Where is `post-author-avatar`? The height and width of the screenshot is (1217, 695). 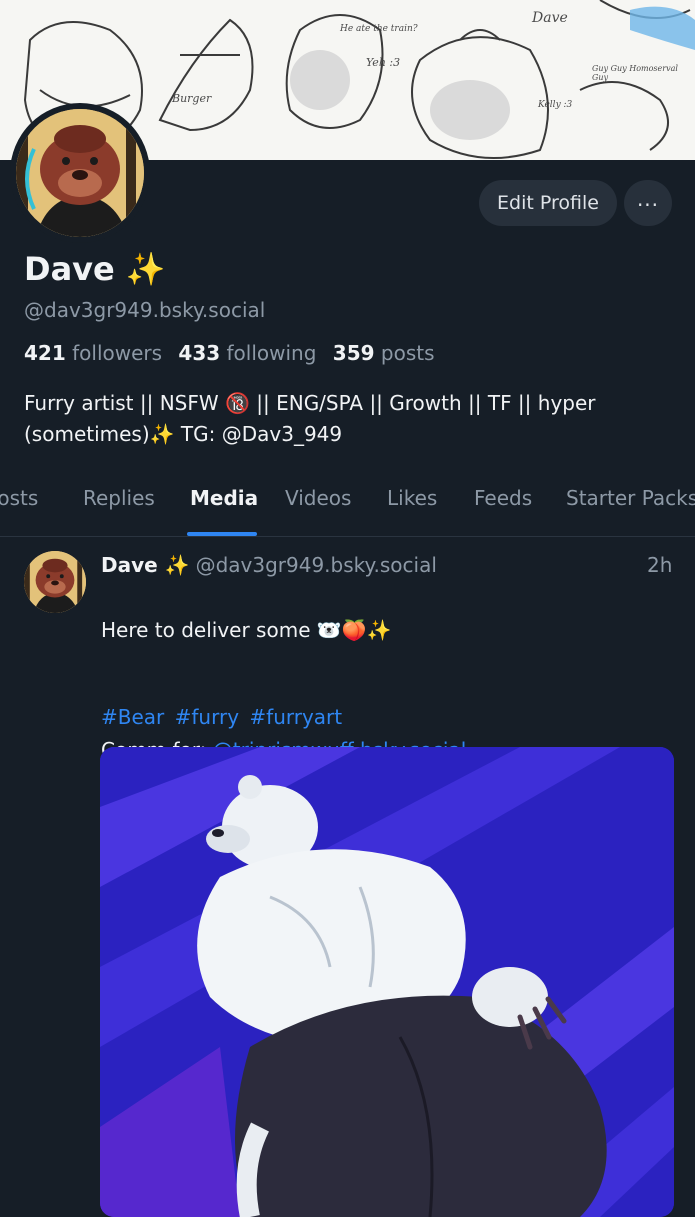 post-author-avatar is located at coordinates (55, 582).